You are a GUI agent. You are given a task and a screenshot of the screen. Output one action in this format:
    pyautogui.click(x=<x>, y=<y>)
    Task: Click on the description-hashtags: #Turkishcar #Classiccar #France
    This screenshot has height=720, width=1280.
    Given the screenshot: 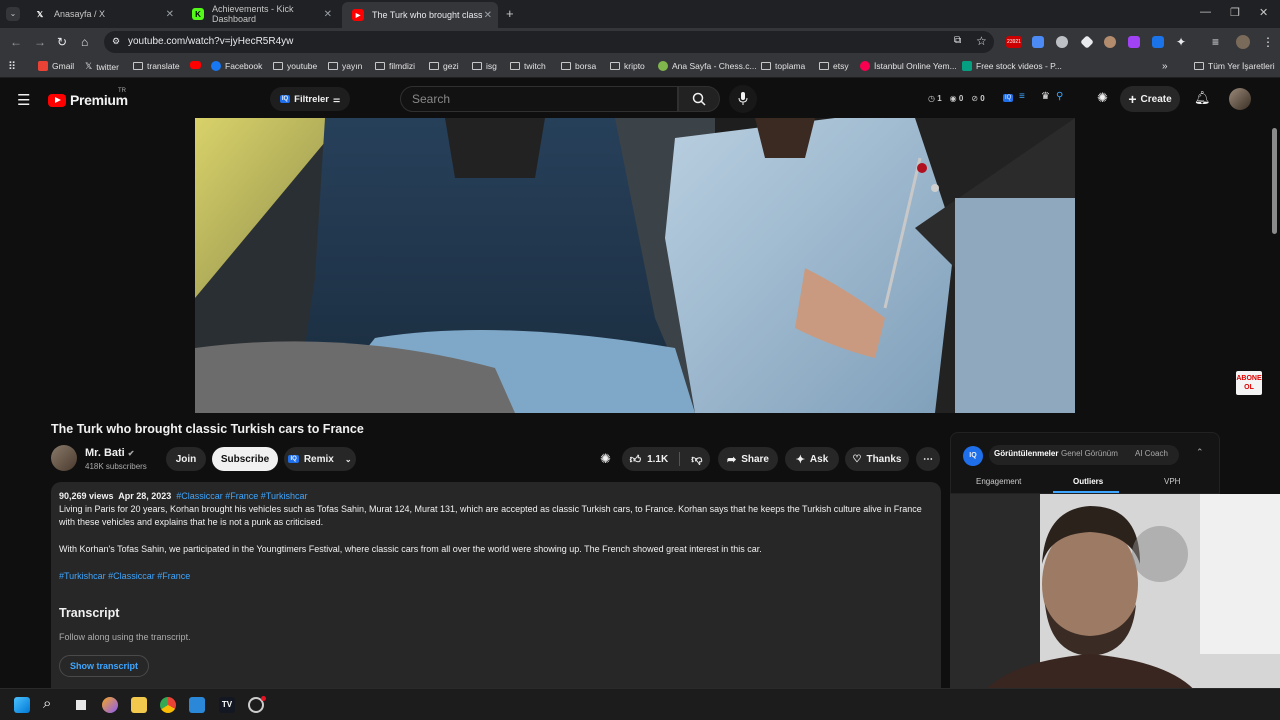 What is the action you would take?
    pyautogui.click(x=494, y=576)
    